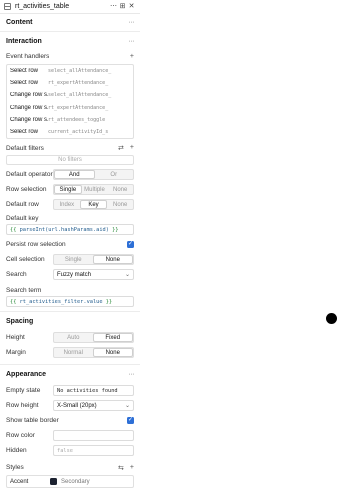 This screenshot has height=500, width=337. I want to click on margin-row: Margin Normal None, so click(70, 352).